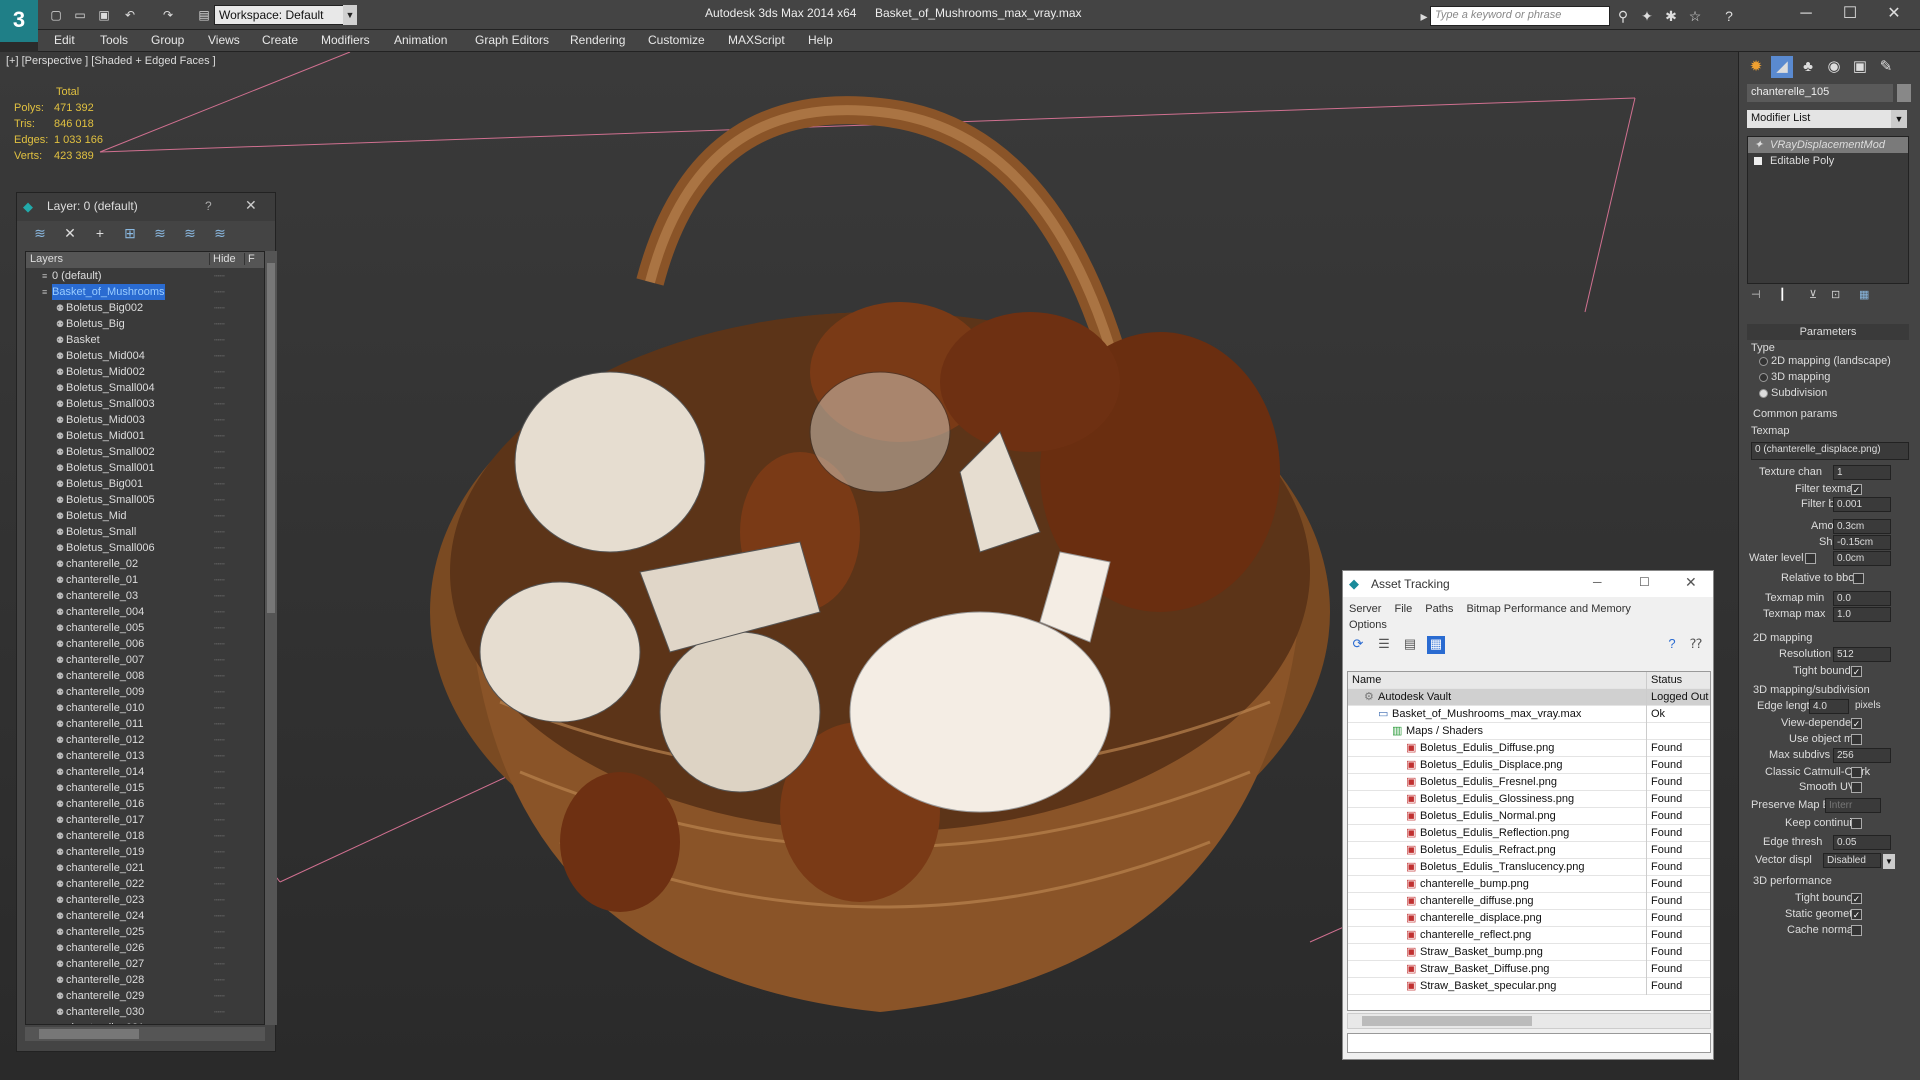 The width and height of the screenshot is (1920, 1080). I want to click on menu-group: Group, so click(167, 40).